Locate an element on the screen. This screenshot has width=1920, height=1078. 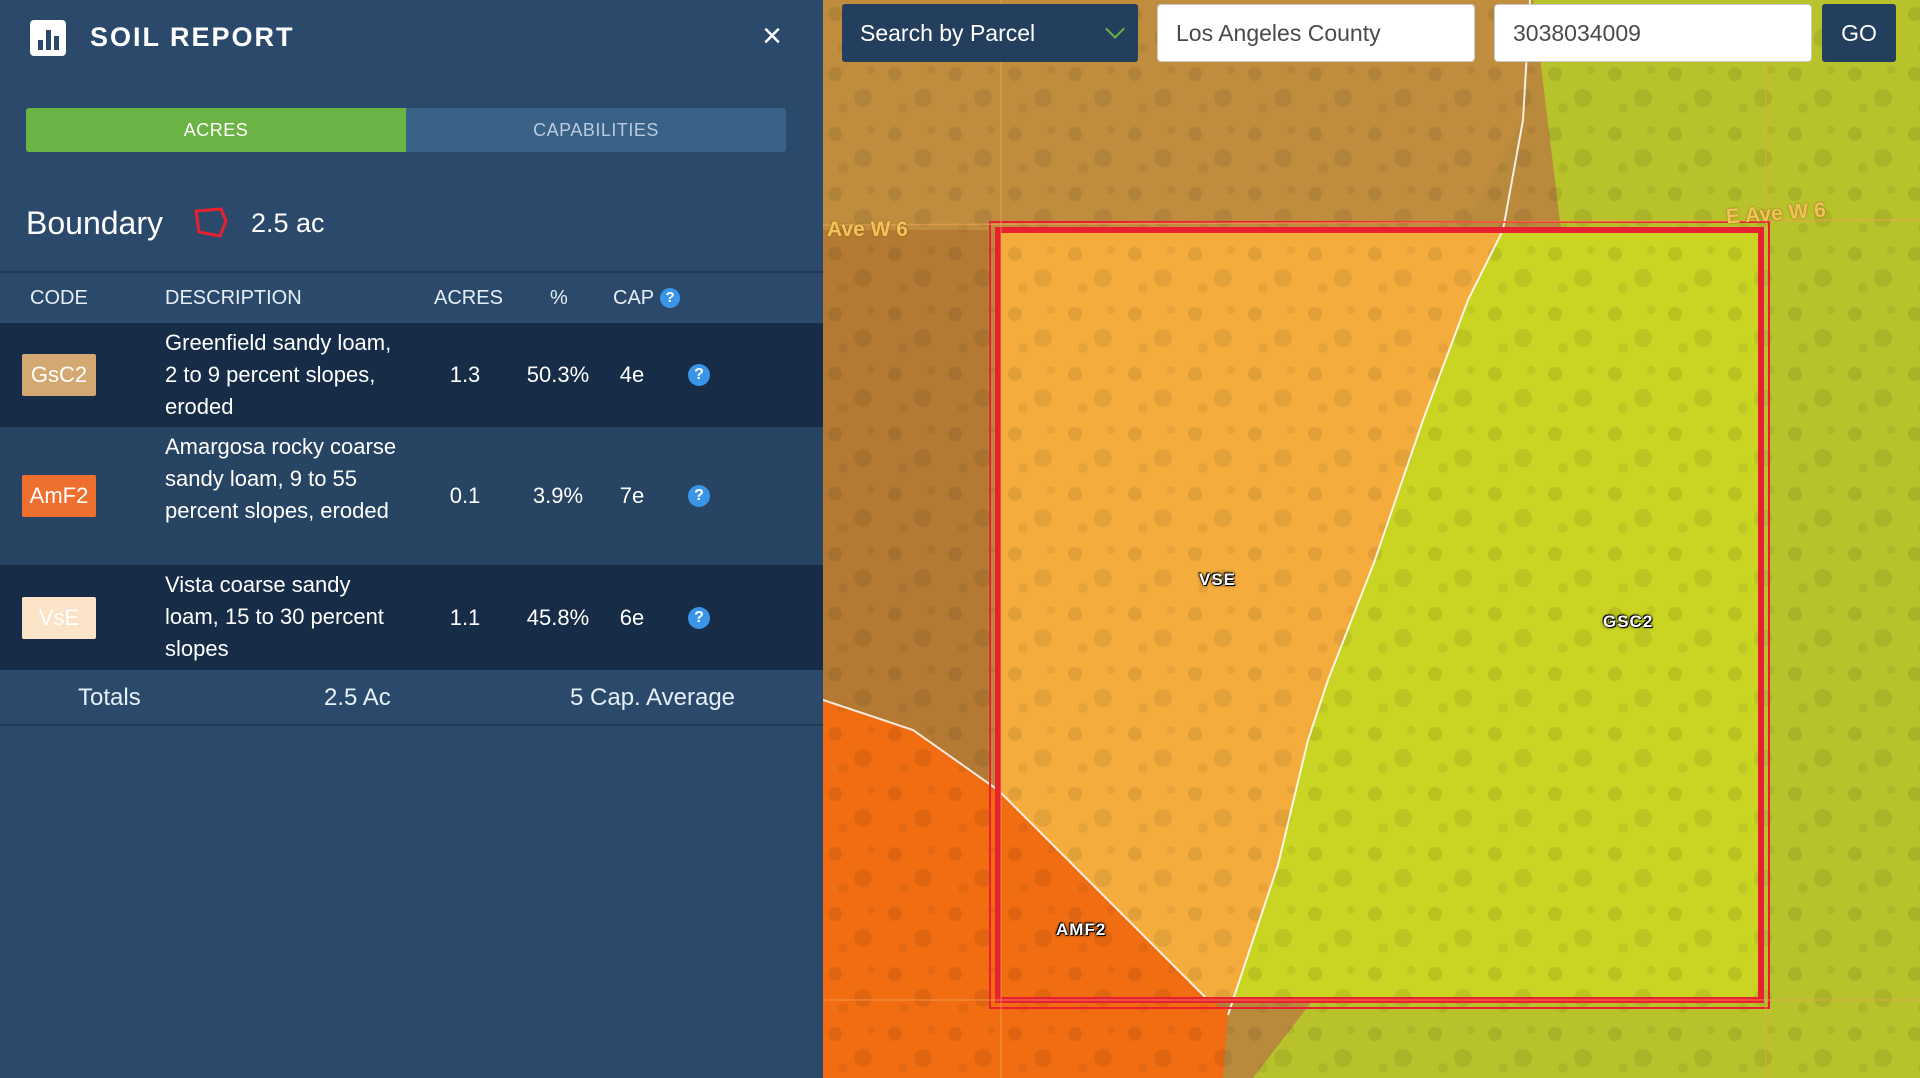
soil-map-label-vse: VSE is located at coordinates (1218, 579).